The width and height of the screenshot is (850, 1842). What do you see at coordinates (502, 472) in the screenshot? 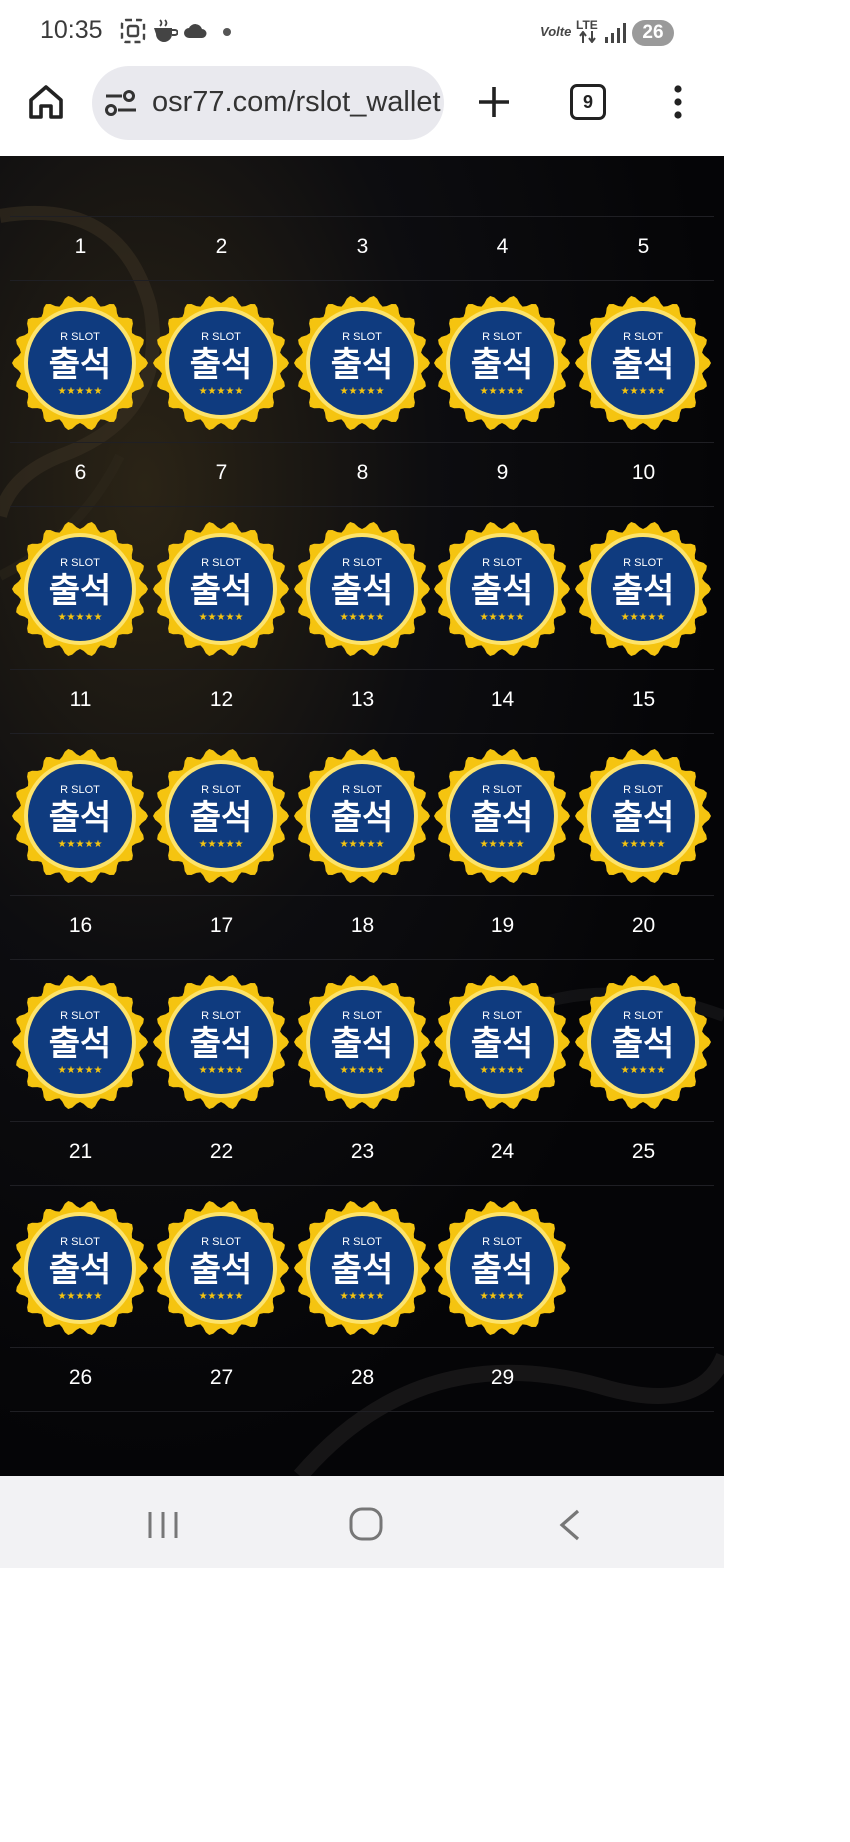
I see `day-number: 9` at bounding box center [502, 472].